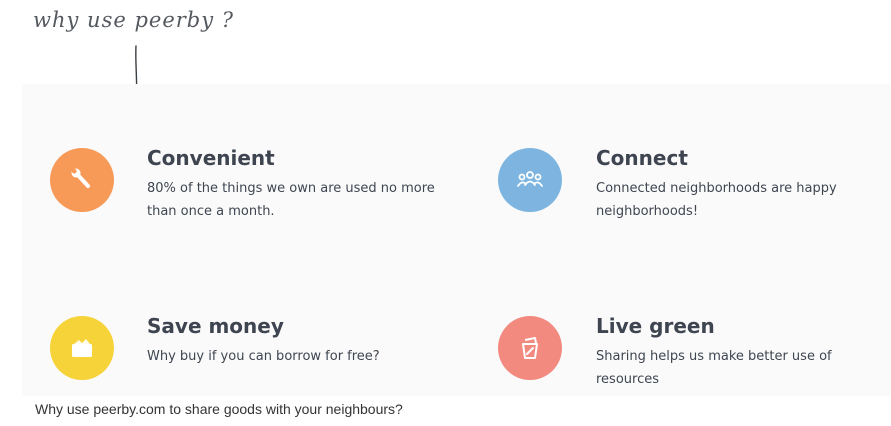 The width and height of the screenshot is (891, 426). I want to click on people-icon, so click(530, 180).